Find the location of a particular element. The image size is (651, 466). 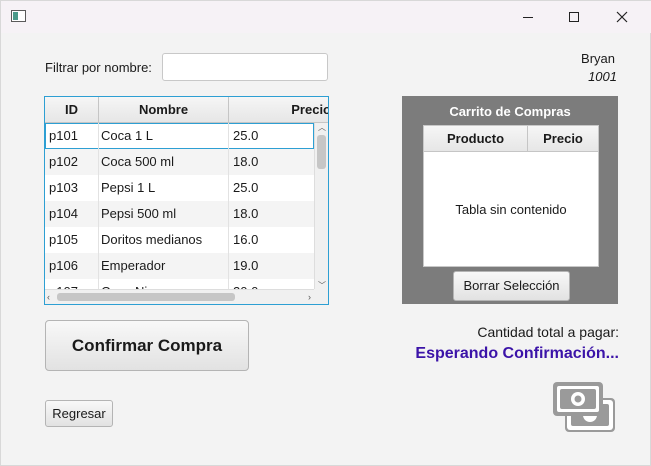

filter-input is located at coordinates (245, 67).